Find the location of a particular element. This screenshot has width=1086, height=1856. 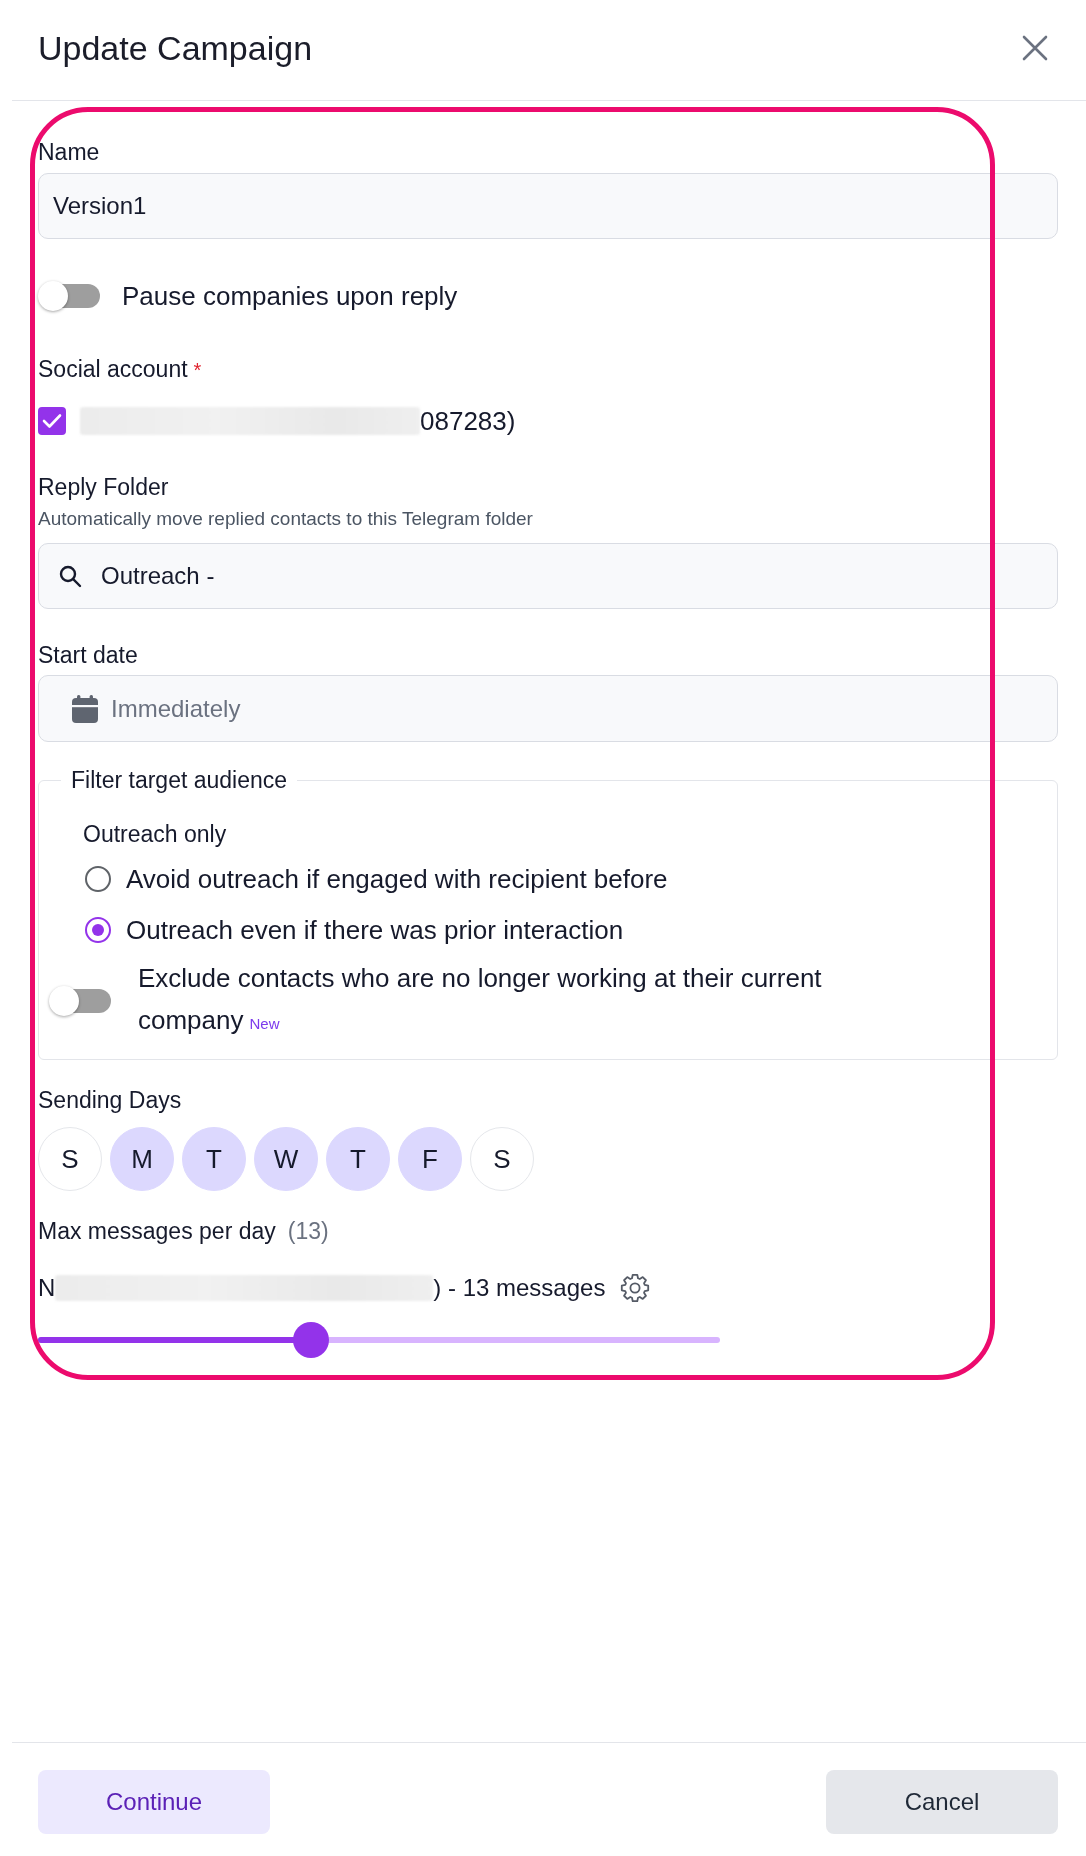

tick-icon is located at coordinates (52, 421).